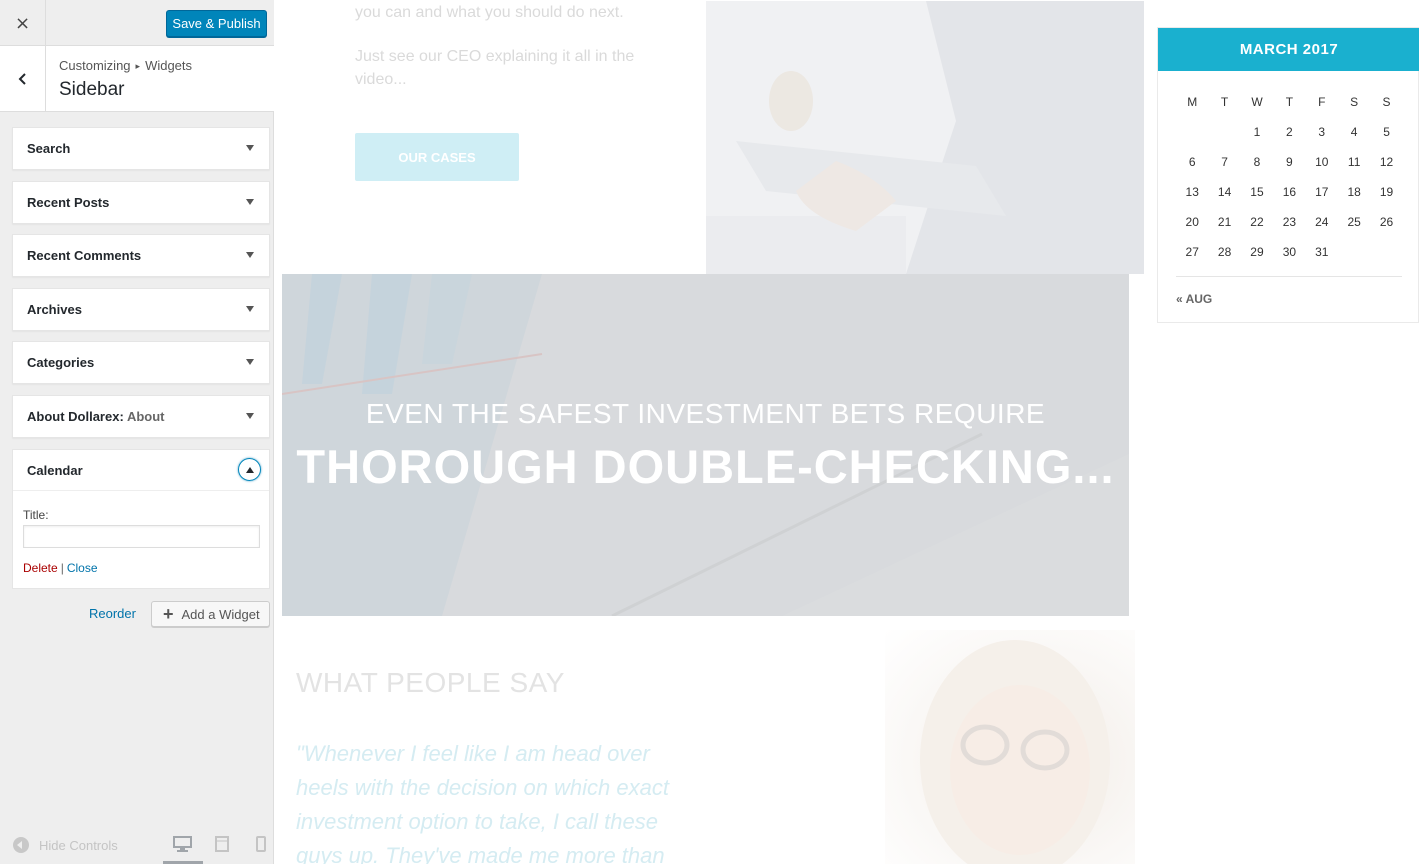  Describe the element at coordinates (1192, 192) in the screenshot. I see `calendar-day: 13` at that location.